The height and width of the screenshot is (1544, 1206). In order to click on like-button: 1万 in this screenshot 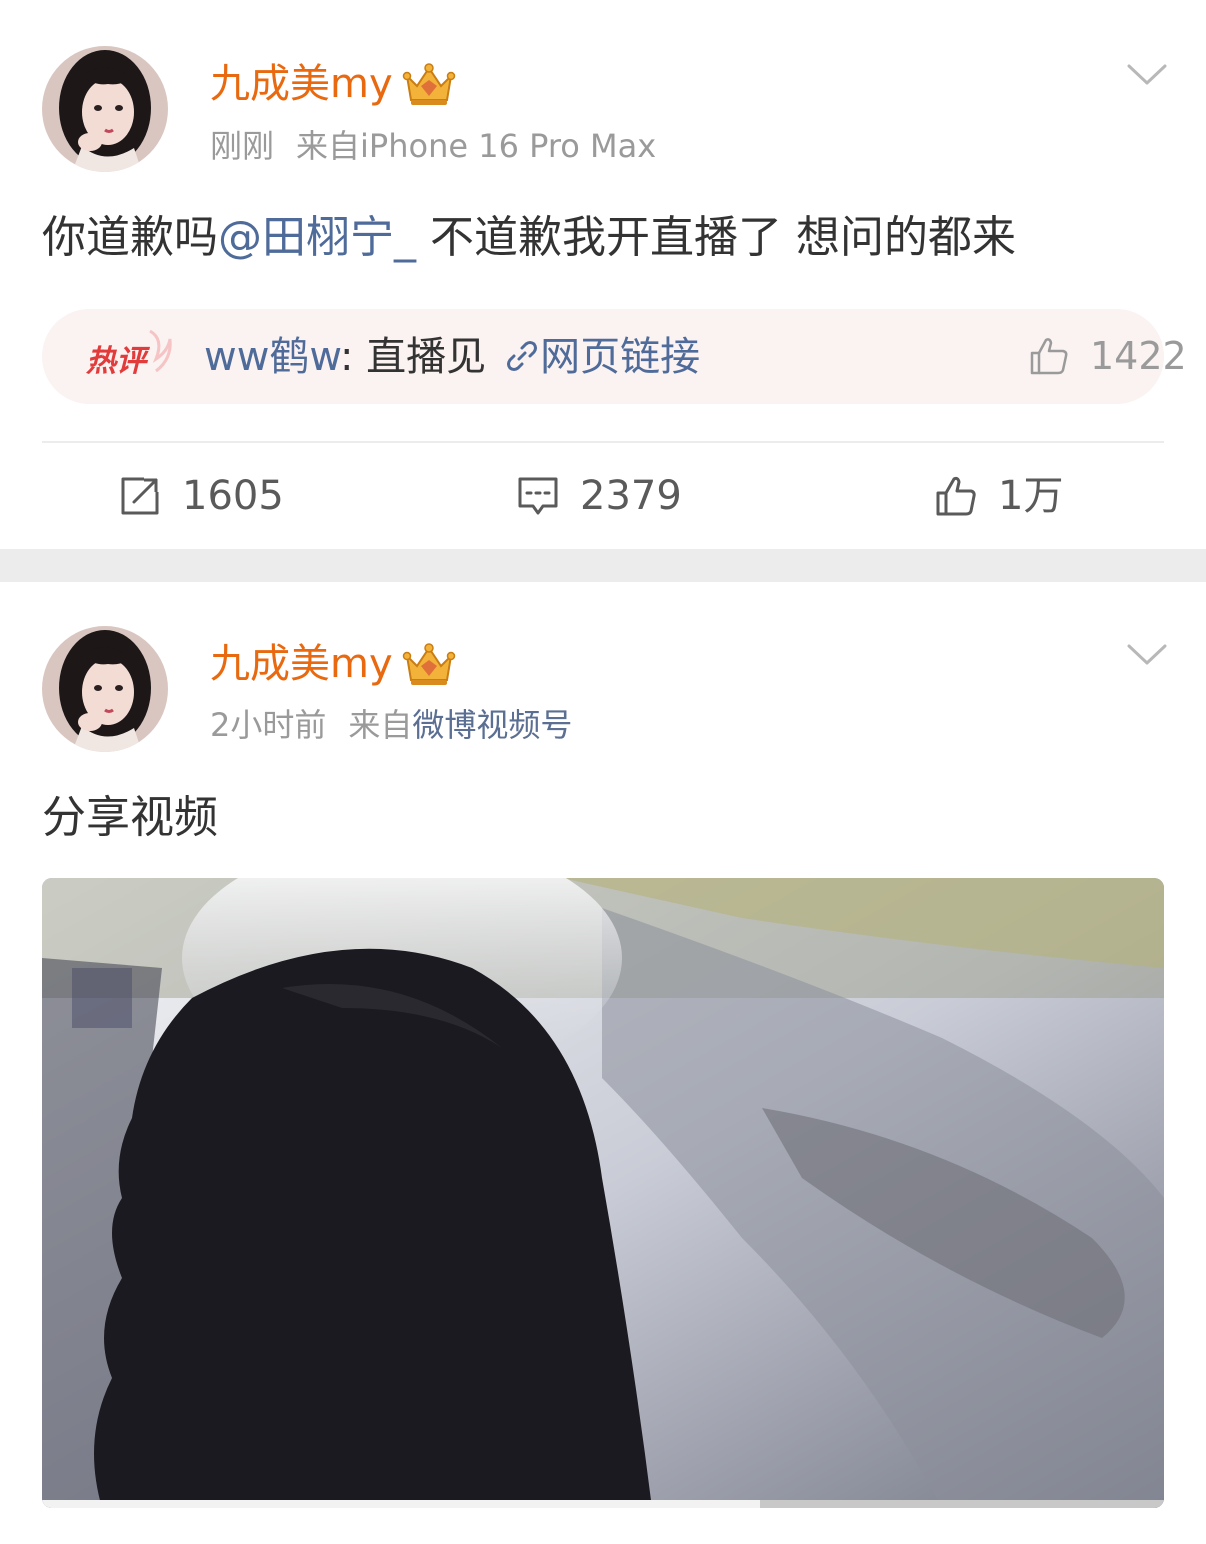, I will do `click(998, 496)`.